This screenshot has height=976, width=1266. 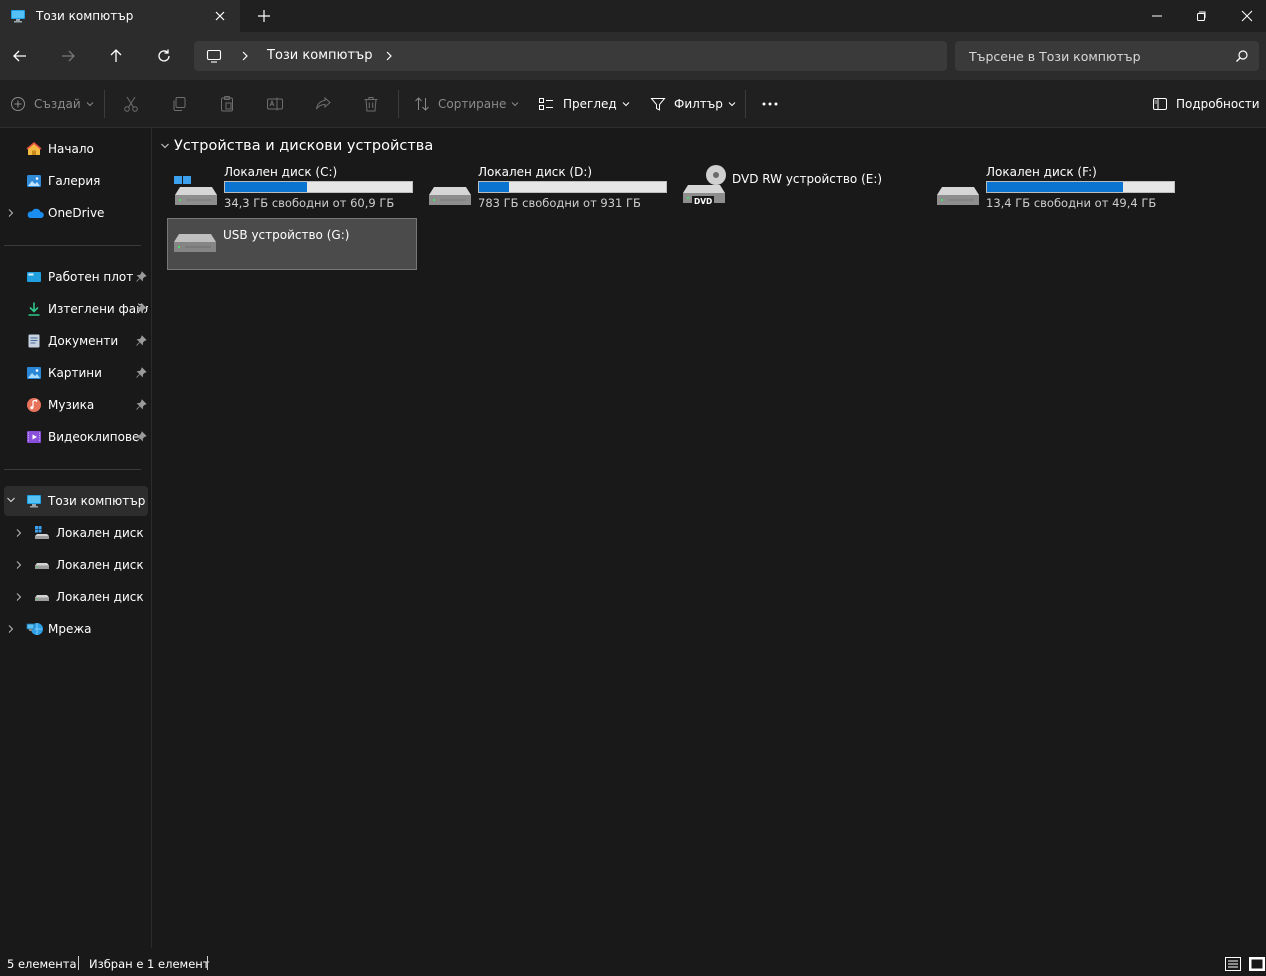 I want to click on sidebar-item-network: Мрежа, so click(x=76, y=629).